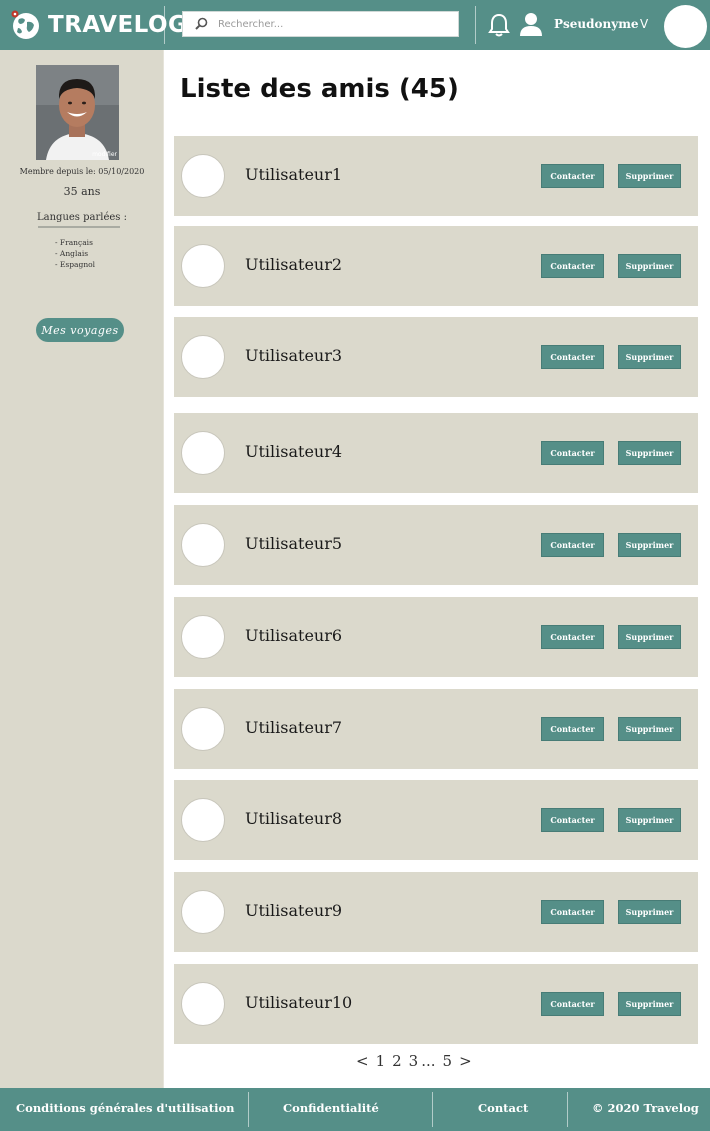 The image size is (710, 1131). I want to click on friend-name: Utilisateur8, so click(293, 818).